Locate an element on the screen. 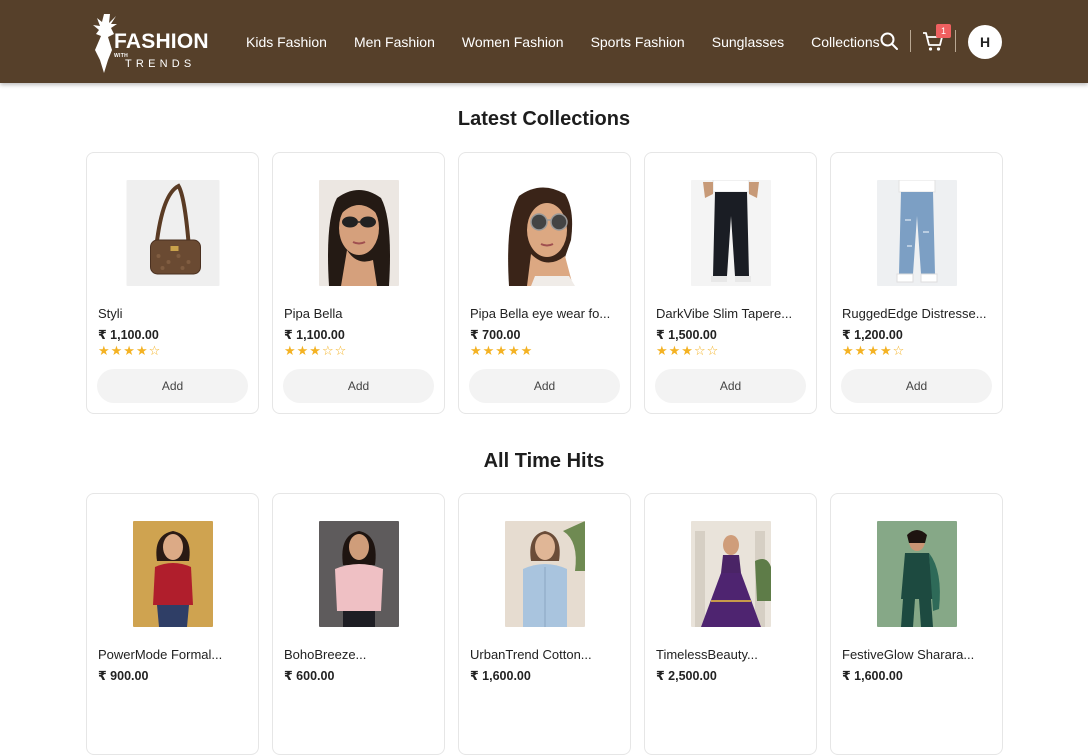 This screenshot has width=1088, height=755. product-card: TimelessBeauty... ₹ 2,500.00 is located at coordinates (730, 624).